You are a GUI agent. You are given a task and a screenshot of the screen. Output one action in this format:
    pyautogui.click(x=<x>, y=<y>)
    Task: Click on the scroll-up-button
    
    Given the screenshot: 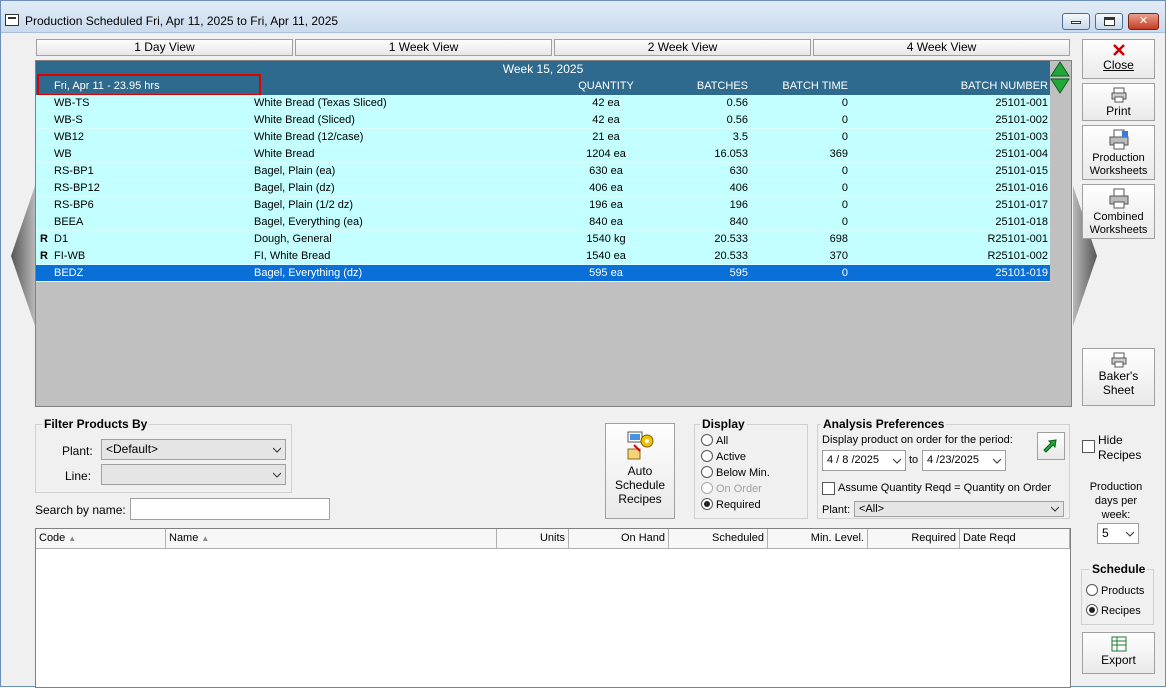 What is the action you would take?
    pyautogui.click(x=1060, y=69)
    